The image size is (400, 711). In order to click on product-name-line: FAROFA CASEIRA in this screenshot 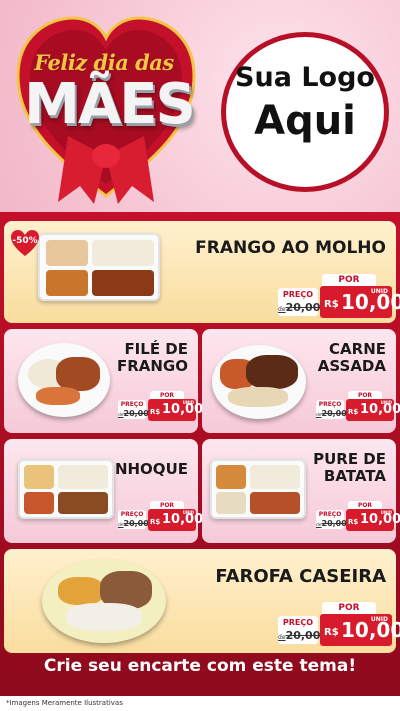, I will do `click(300, 576)`.